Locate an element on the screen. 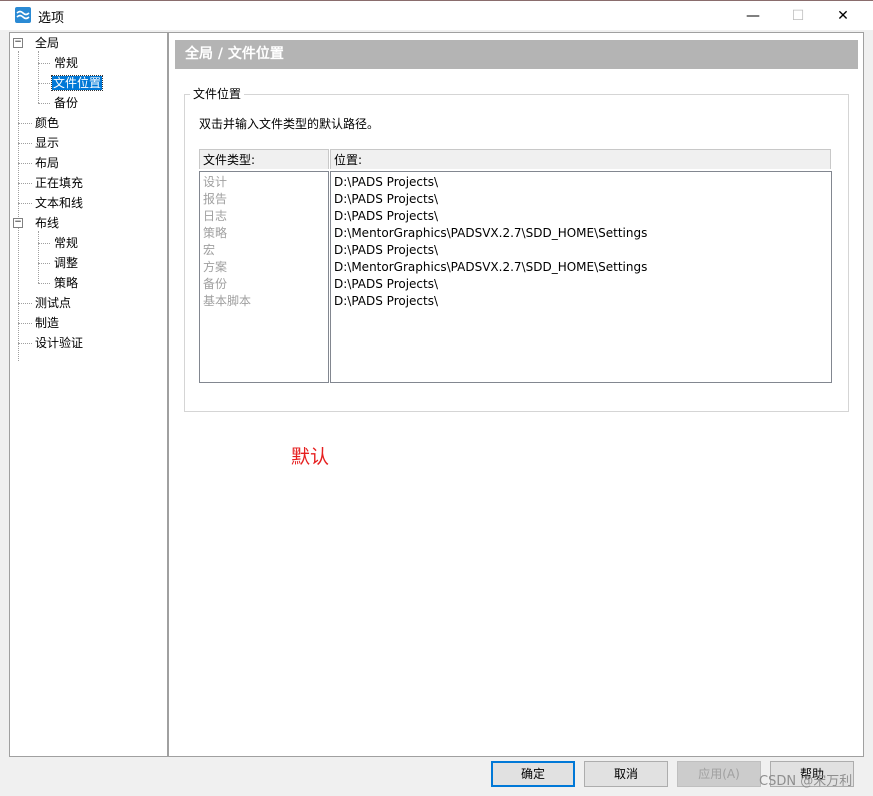 This screenshot has height=796, width=873. file-type-item: 设计 is located at coordinates (215, 182).